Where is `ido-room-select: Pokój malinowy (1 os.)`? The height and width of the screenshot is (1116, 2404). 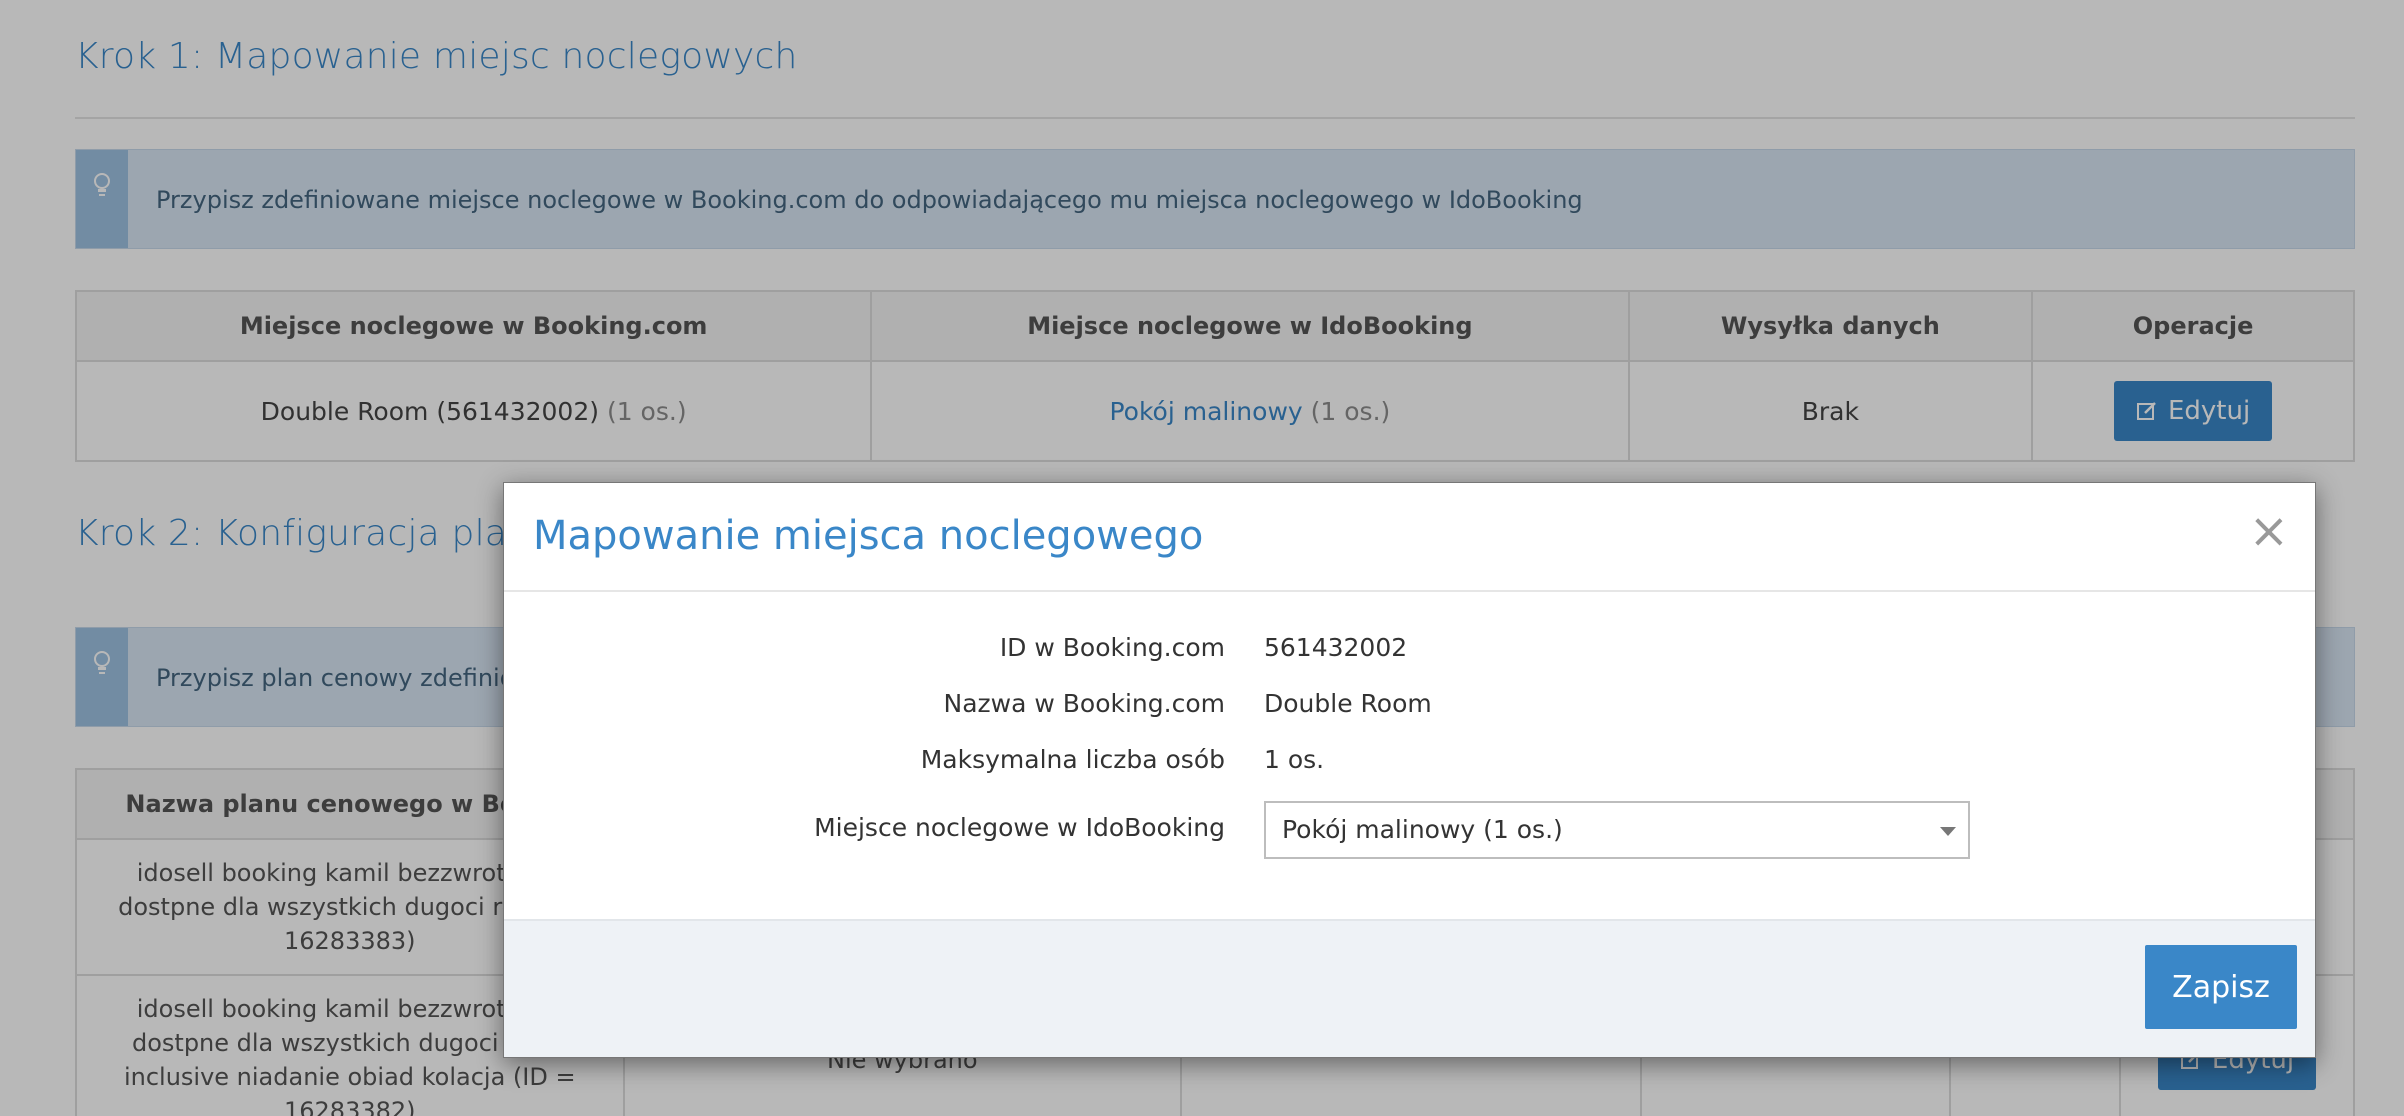
ido-room-select: Pokój malinowy (1 os.) is located at coordinates (1617, 830).